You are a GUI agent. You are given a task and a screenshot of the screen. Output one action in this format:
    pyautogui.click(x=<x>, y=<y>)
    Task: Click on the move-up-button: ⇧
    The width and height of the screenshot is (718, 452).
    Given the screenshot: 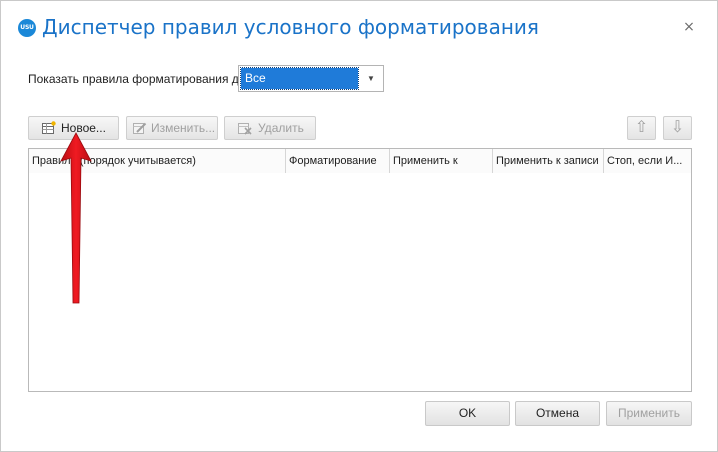 What is the action you would take?
    pyautogui.click(x=641, y=128)
    